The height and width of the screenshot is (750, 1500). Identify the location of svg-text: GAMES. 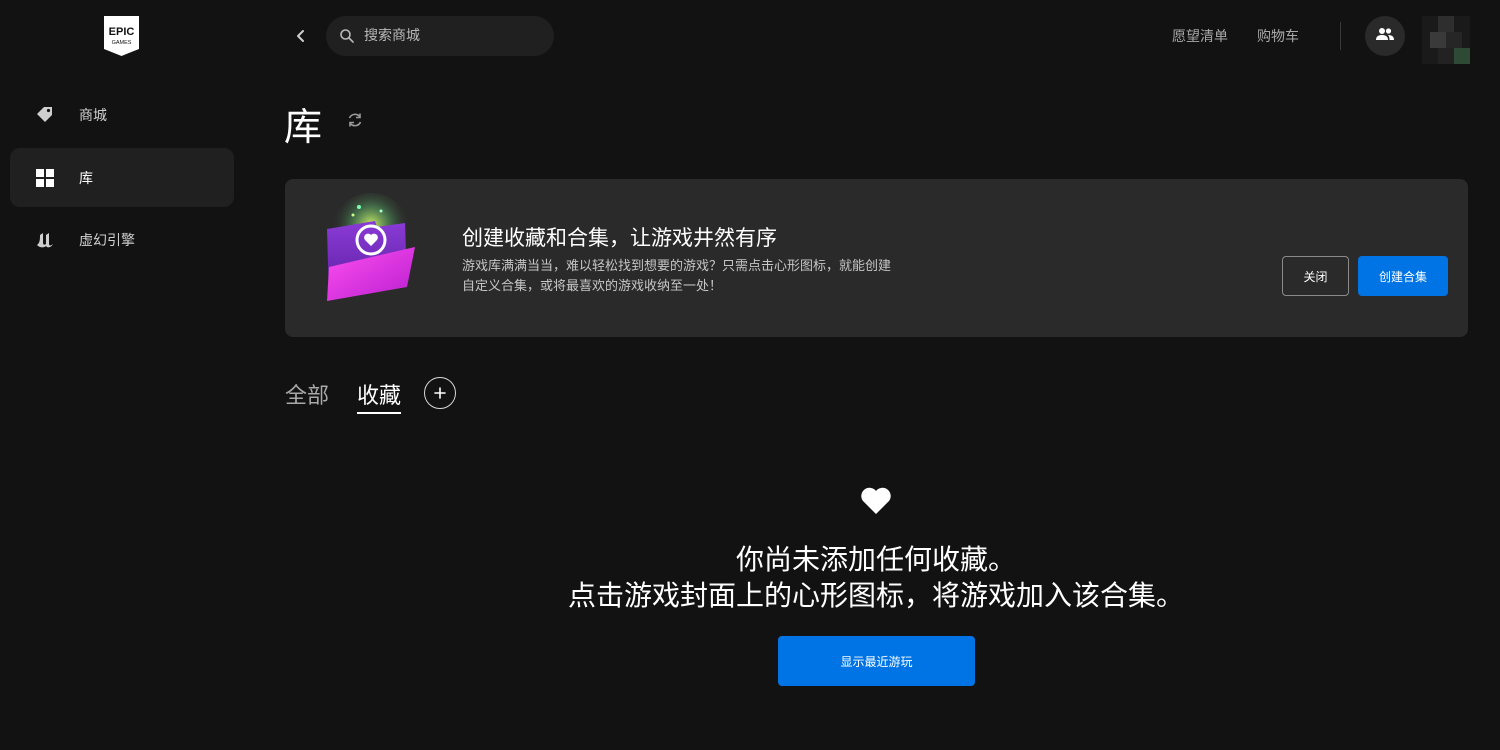
(122, 43).